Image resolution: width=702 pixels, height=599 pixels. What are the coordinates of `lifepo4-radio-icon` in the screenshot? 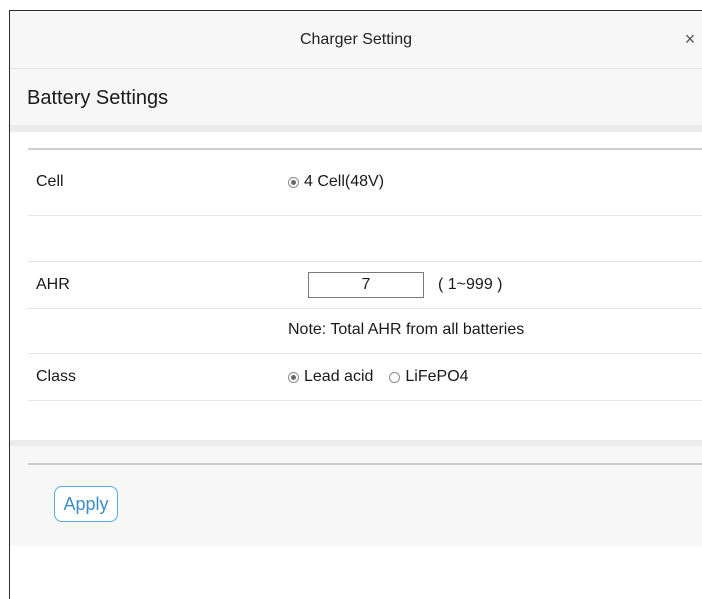 It's located at (395, 377).